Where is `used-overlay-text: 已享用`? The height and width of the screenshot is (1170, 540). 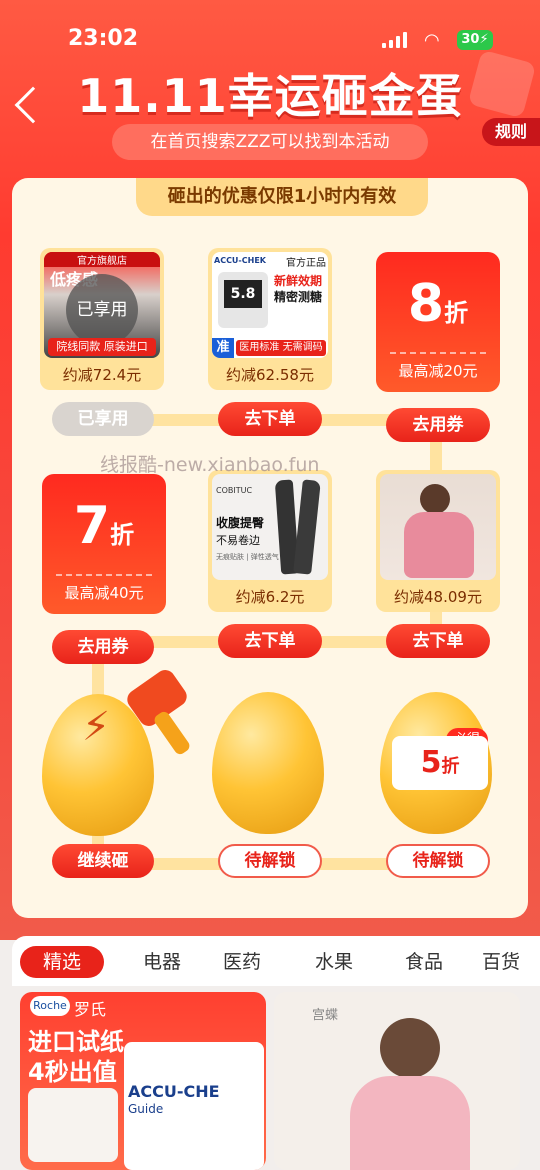
used-overlay-text: 已享用 is located at coordinates (102, 310).